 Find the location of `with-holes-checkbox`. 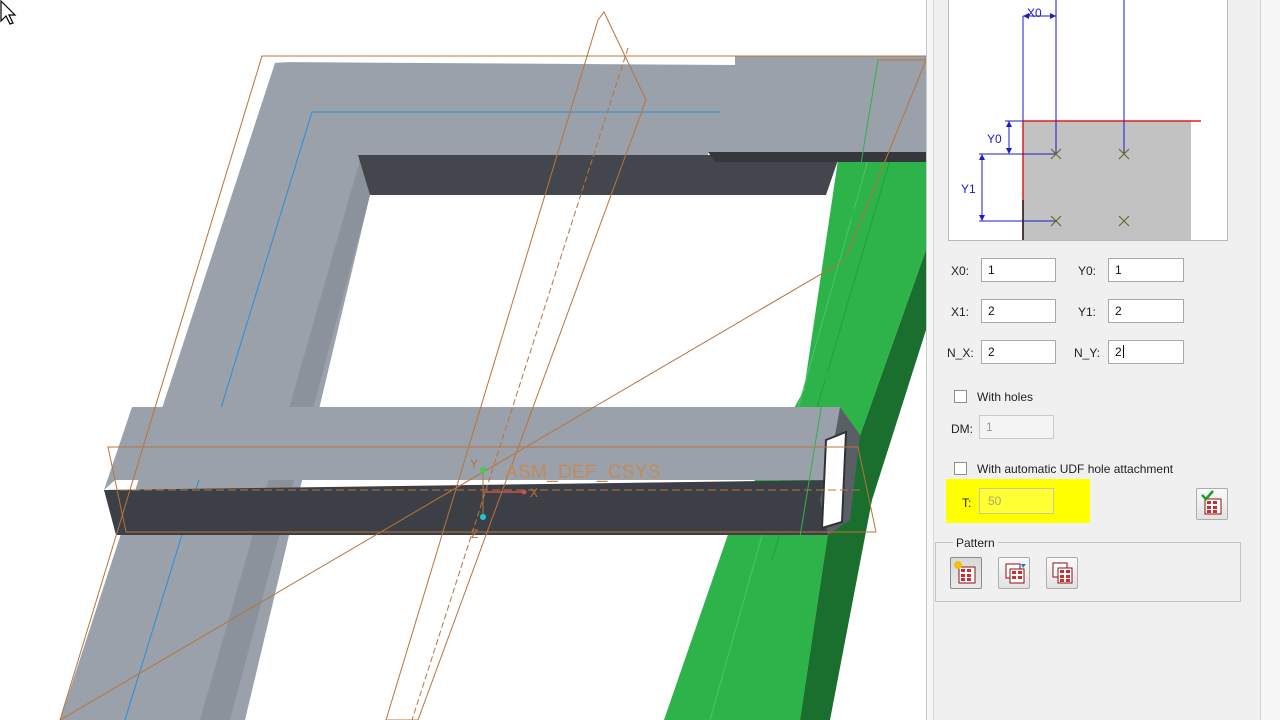

with-holes-checkbox is located at coordinates (960, 396).